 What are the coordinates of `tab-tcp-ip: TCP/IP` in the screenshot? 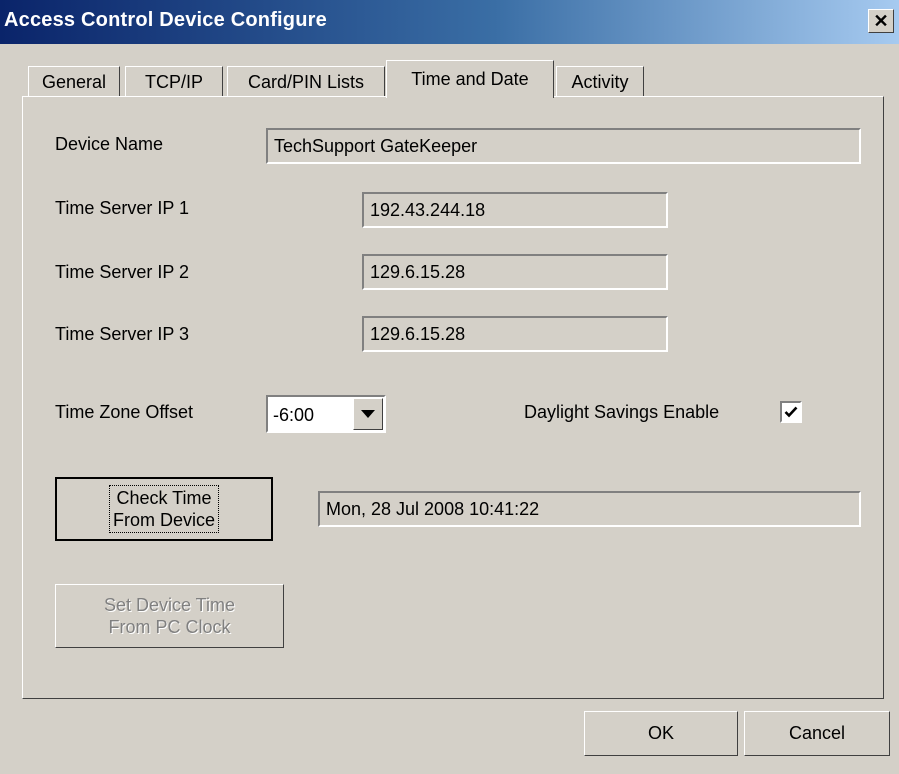 It's located at (174, 82).